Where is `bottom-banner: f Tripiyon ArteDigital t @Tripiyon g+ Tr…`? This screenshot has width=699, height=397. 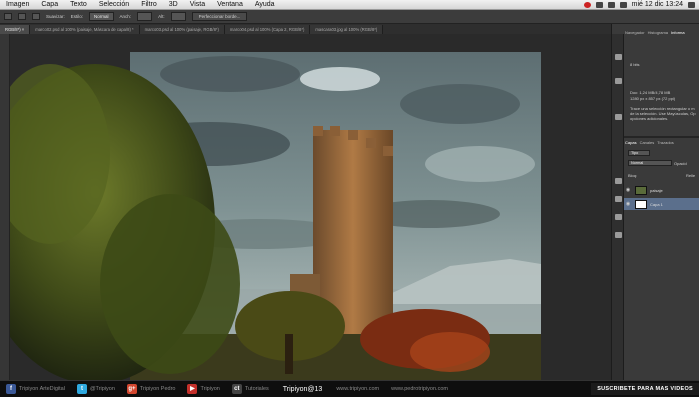
bottom-banner: f Tripiyon ArteDigital t @Tripiyon g+ Tr… is located at coordinates (349, 388).